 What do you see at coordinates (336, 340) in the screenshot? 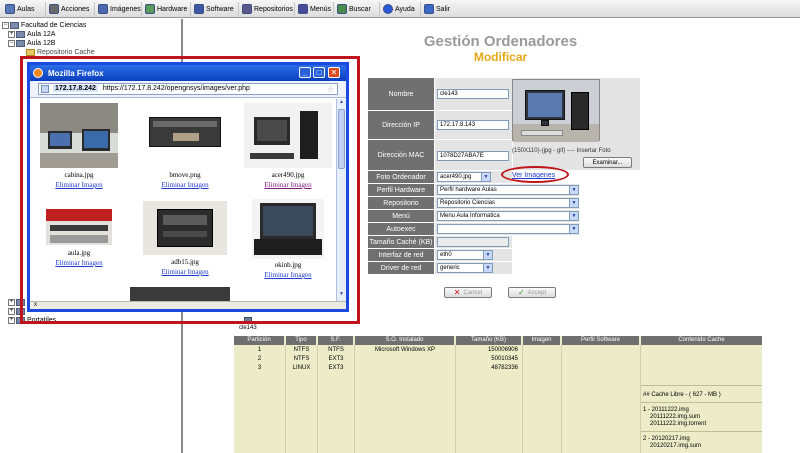
I see `col-header-sf: S.F.` at bounding box center [336, 340].